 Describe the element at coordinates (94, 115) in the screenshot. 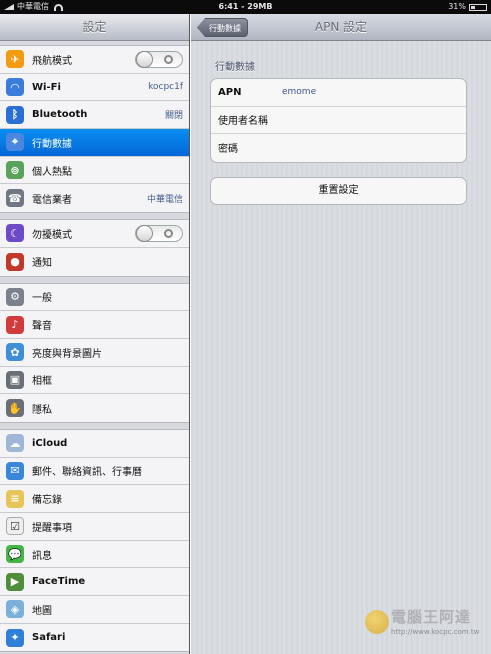

I see `sidebar-item: ᛒ Bluetooth 關閉` at that location.